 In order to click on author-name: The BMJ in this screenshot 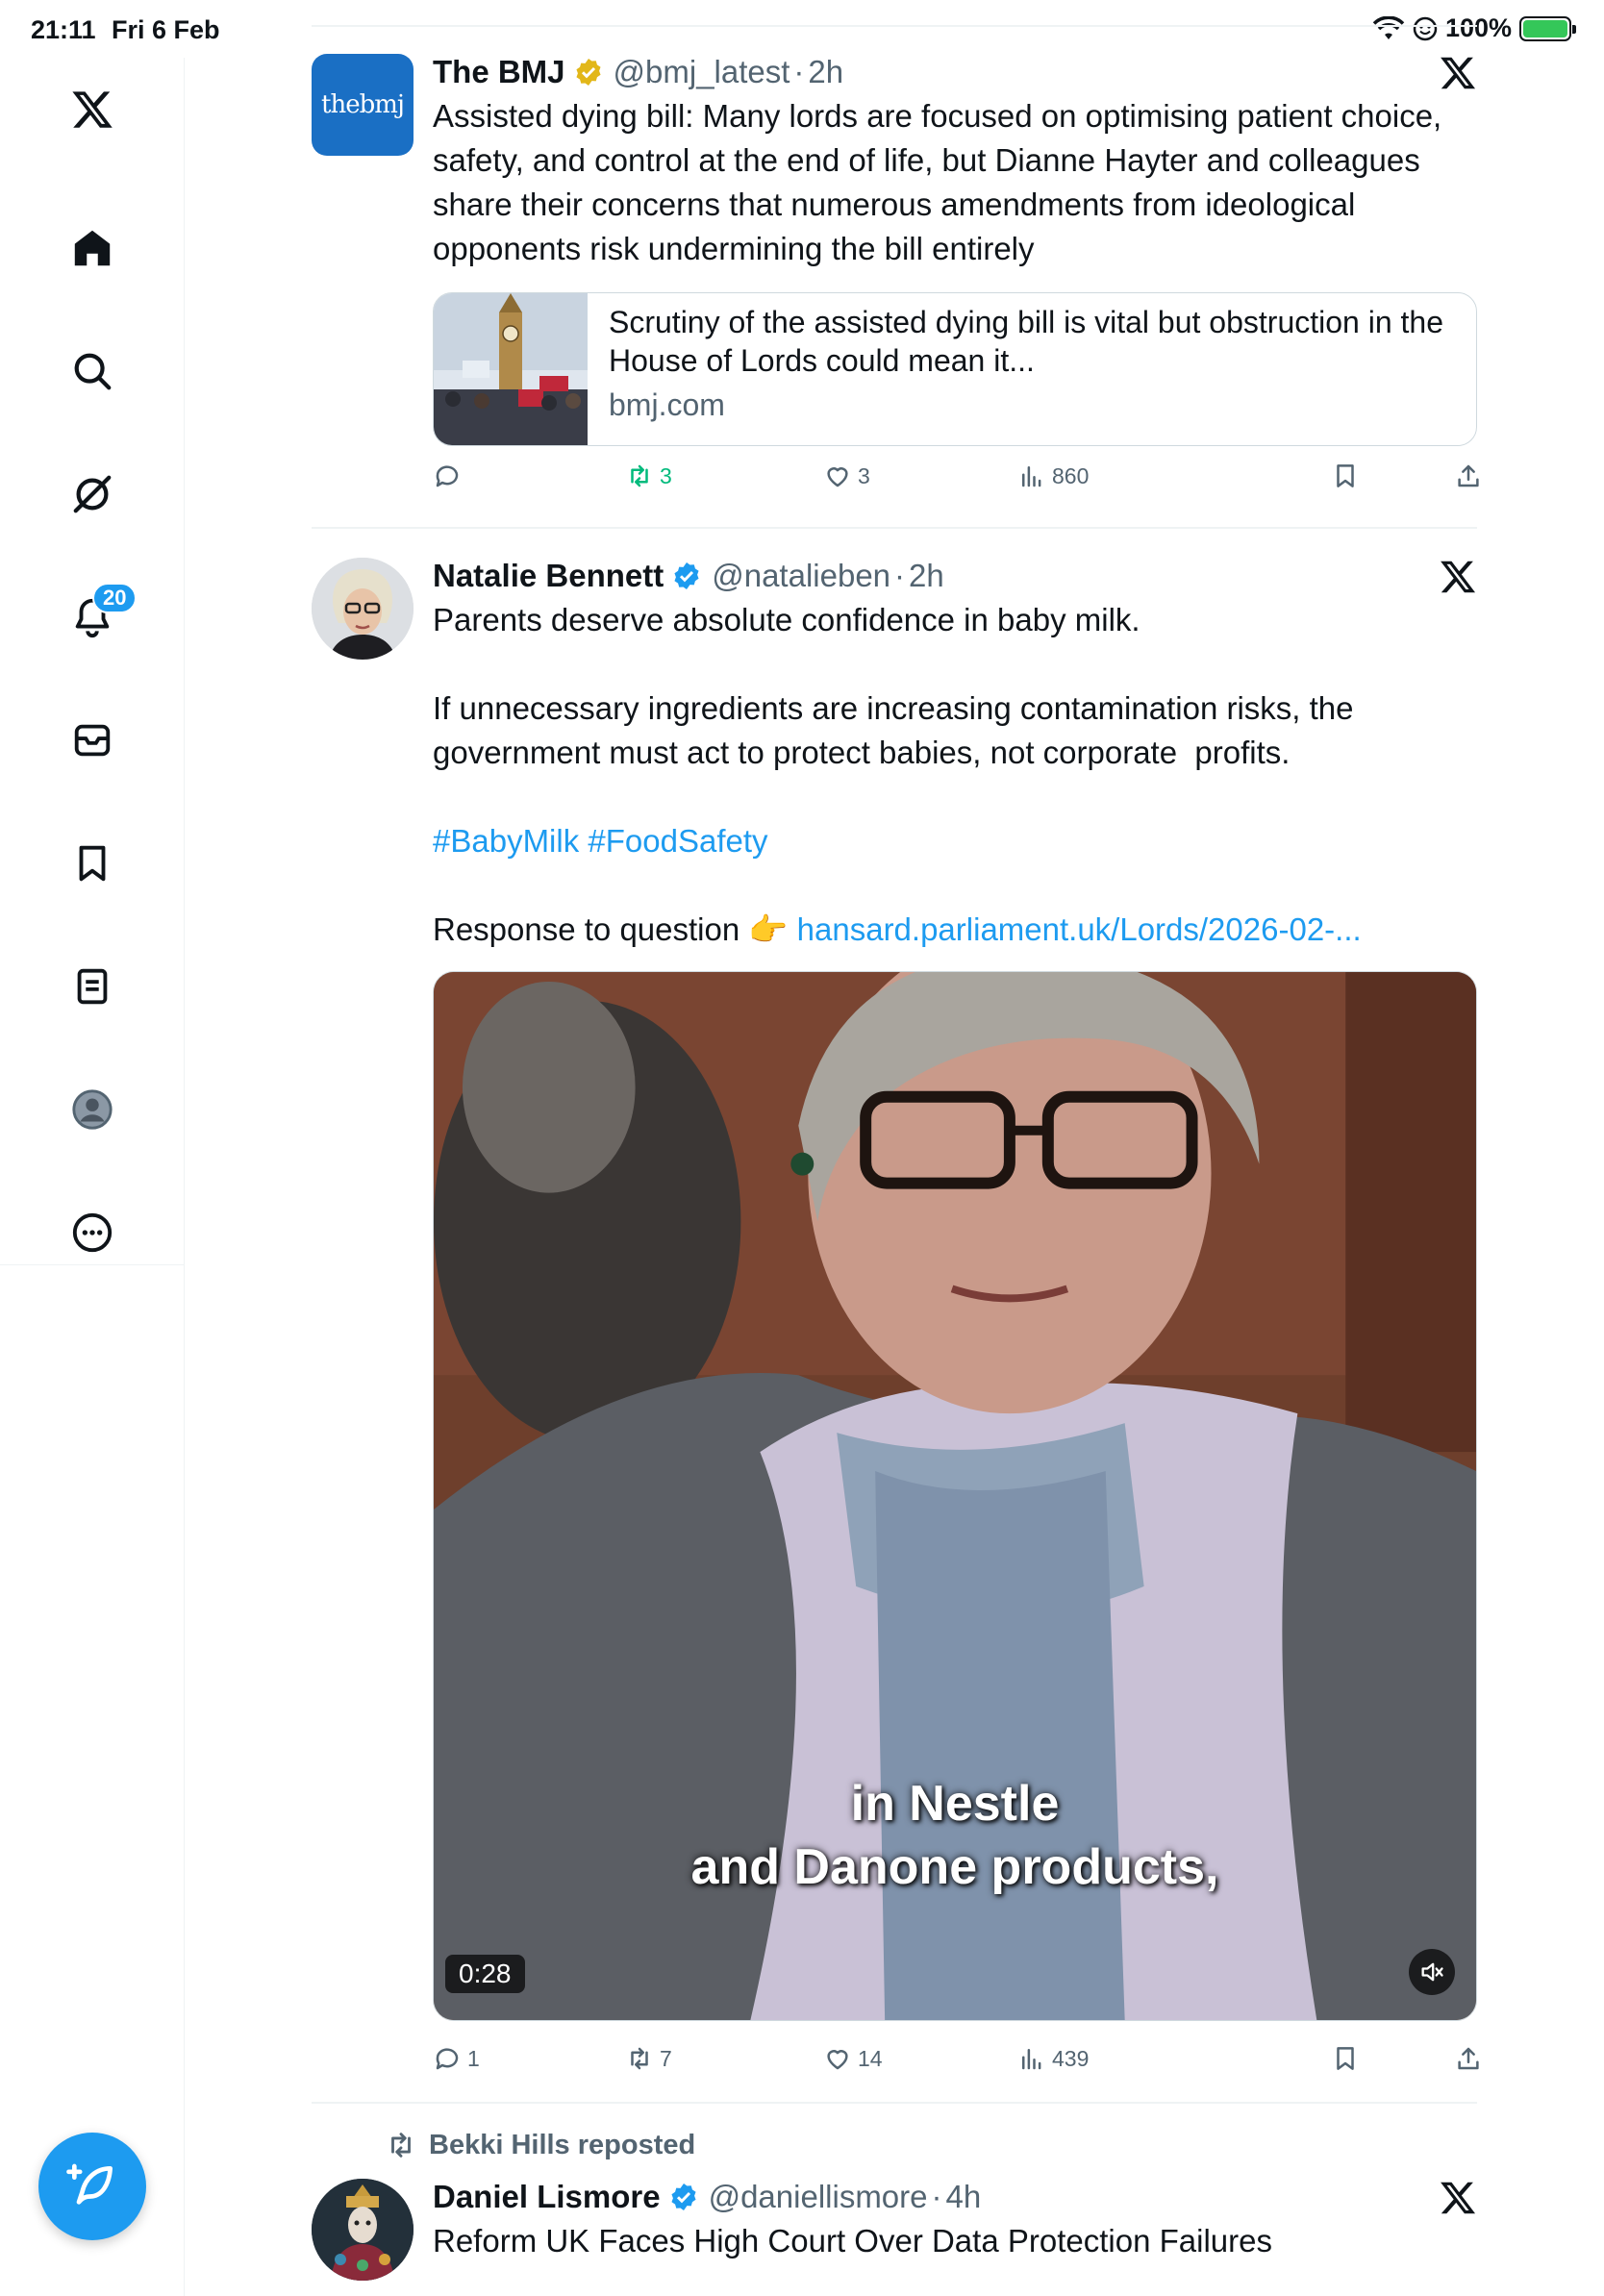, I will do `click(499, 72)`.